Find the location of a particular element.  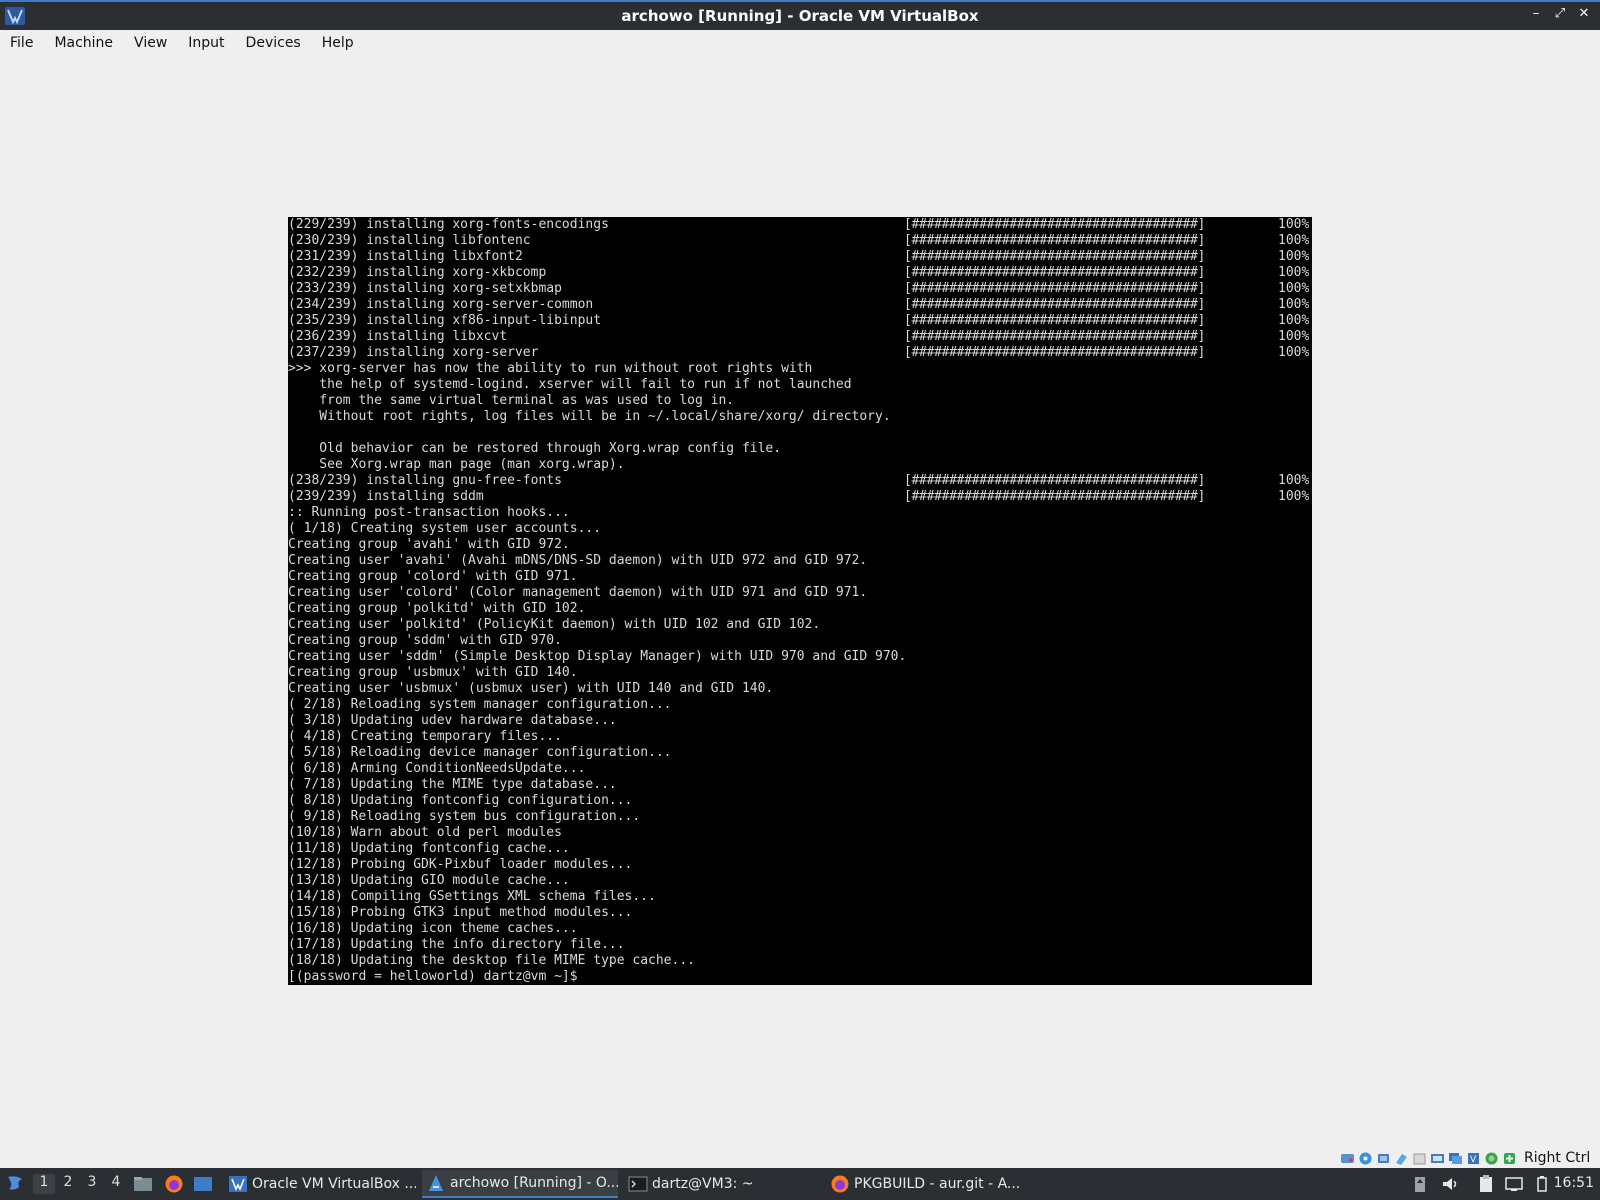

terminal-line: Creating group 'usbmux' with GID 140. is located at coordinates (800, 673).